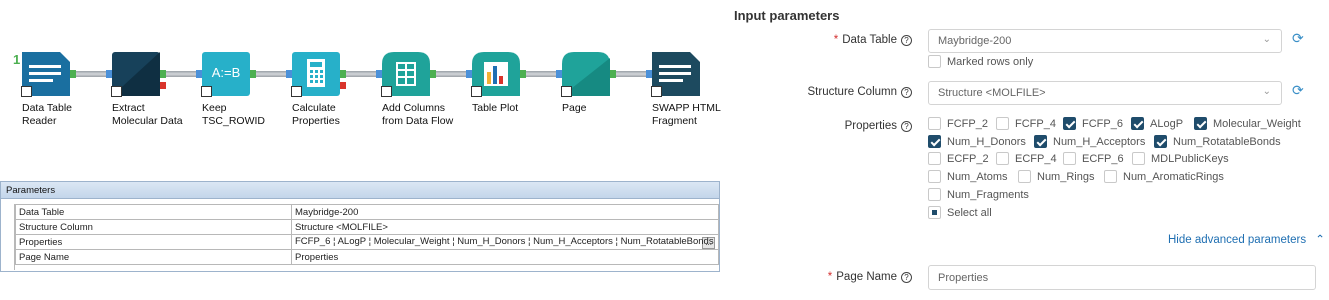 The width and height of the screenshot is (1329, 300). What do you see at coordinates (1066, 177) in the screenshot?
I see `property-option-label: Num_Rings` at bounding box center [1066, 177].